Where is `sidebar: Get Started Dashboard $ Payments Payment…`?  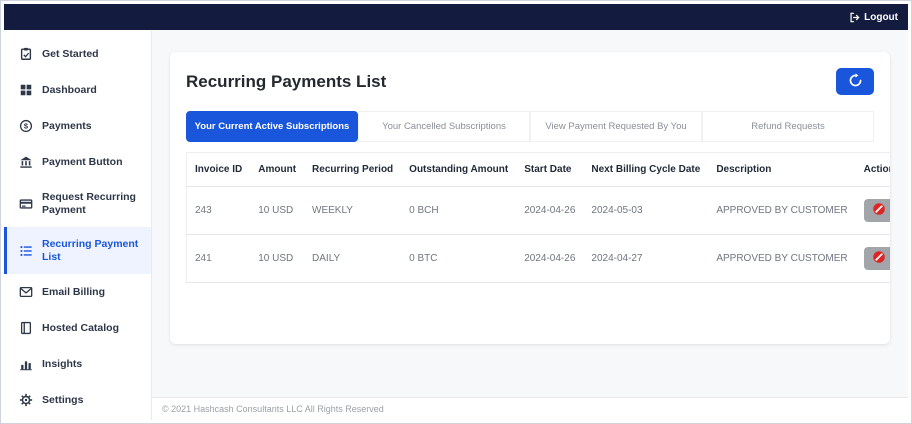 sidebar: Get Started Dashboard $ Payments Payment… is located at coordinates (78, 225).